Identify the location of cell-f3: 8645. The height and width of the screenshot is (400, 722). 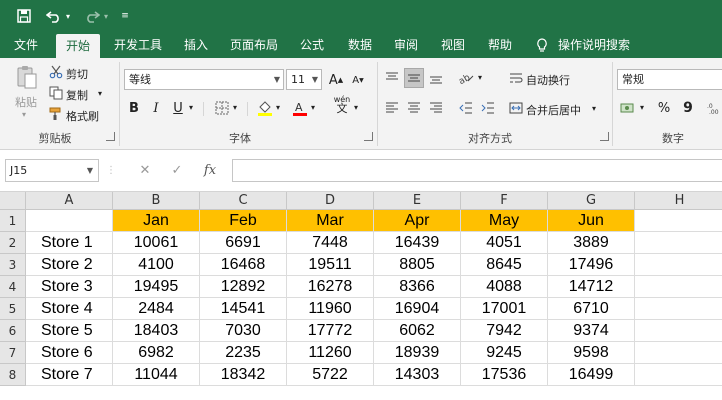
(504, 265).